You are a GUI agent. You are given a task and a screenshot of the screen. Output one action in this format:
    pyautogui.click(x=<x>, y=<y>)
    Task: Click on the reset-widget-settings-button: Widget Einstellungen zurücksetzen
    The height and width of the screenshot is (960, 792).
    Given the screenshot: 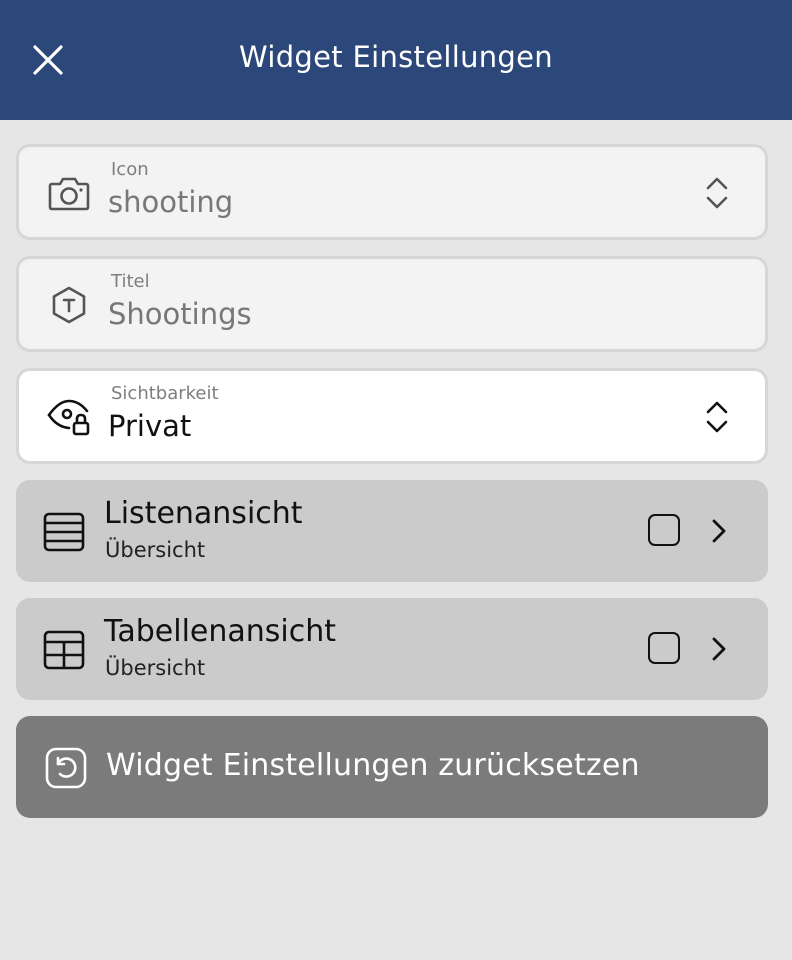 What is the action you would take?
    pyautogui.click(x=392, y=767)
    